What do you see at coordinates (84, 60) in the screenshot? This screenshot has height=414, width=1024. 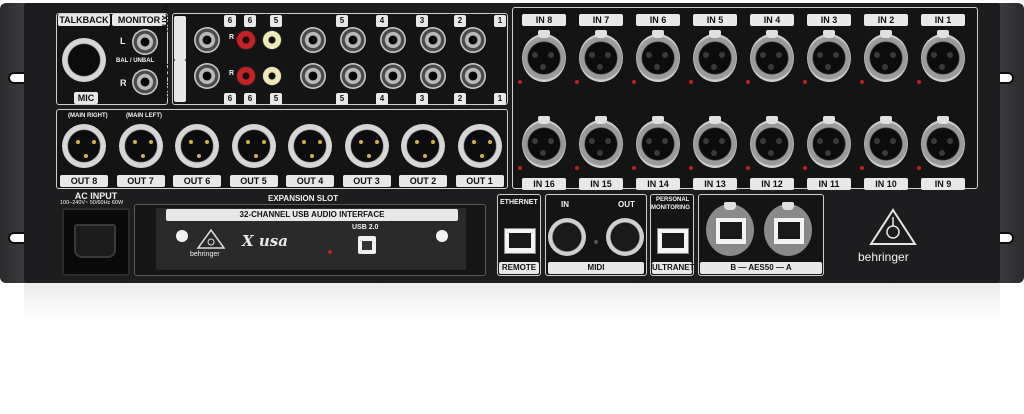 I see `talkback-mic-xlr-jack` at bounding box center [84, 60].